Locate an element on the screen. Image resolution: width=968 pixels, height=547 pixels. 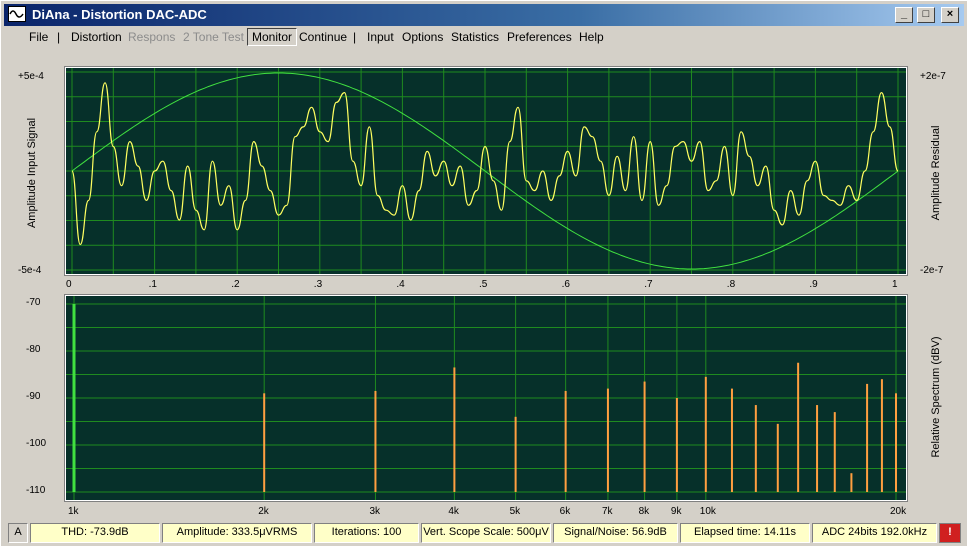
scope-x-tick-label: .2 is located at coordinates (235, 284).